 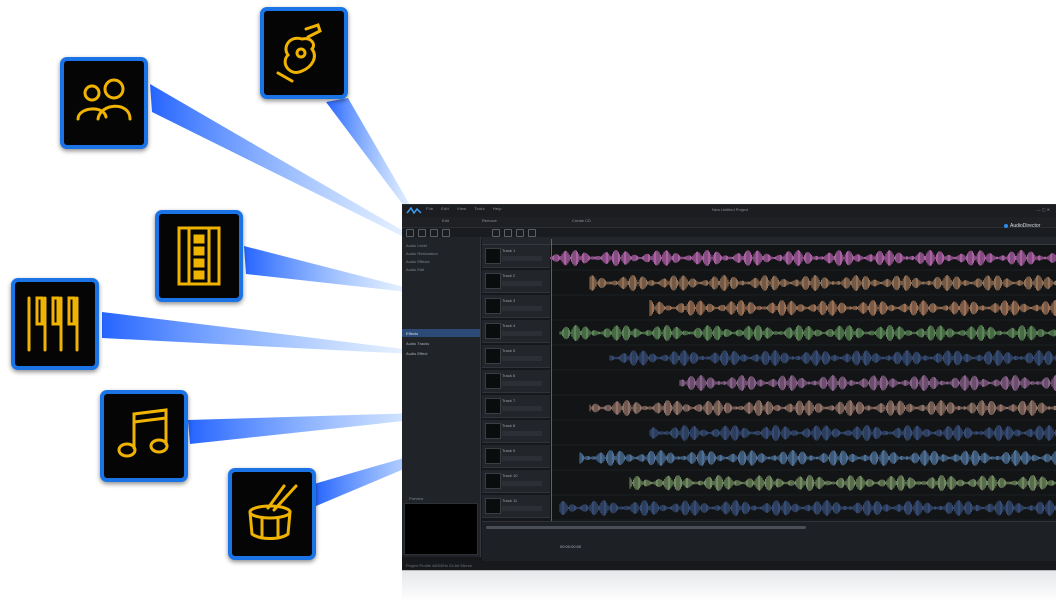 I want to click on track-name: Track 8, so click(x=509, y=425).